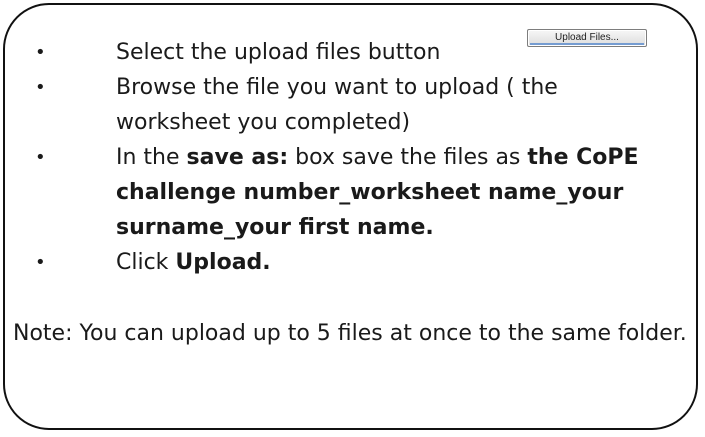  I want to click on step-prefix: Click, so click(146, 262).